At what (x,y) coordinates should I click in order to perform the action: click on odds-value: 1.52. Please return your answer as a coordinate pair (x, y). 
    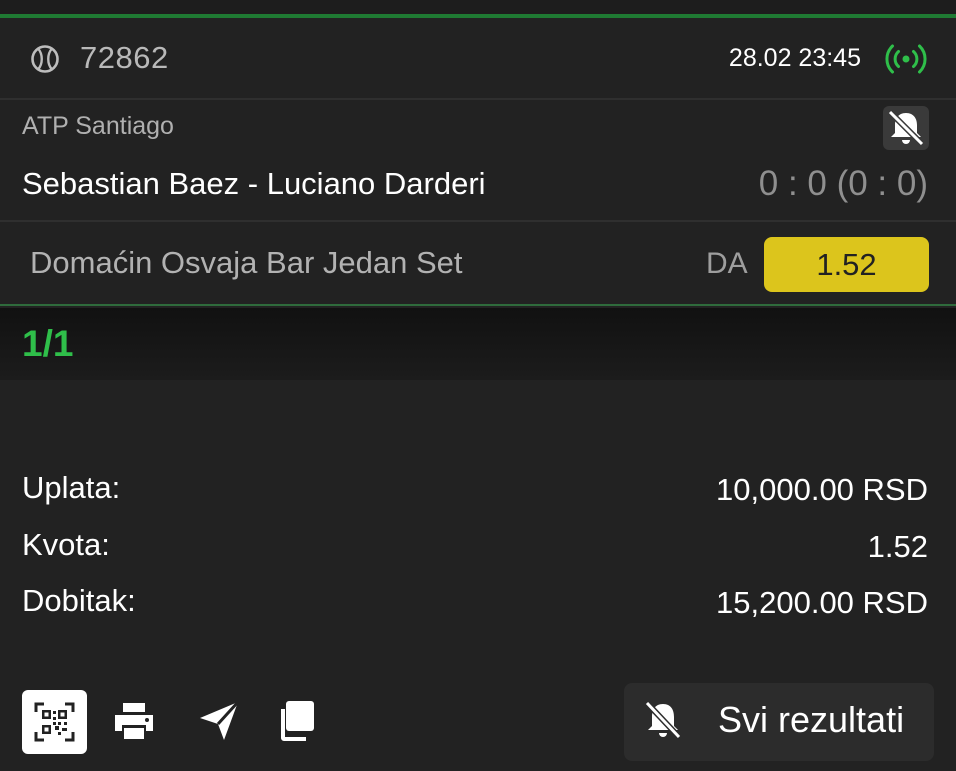
    Looking at the image, I should click on (897, 546).